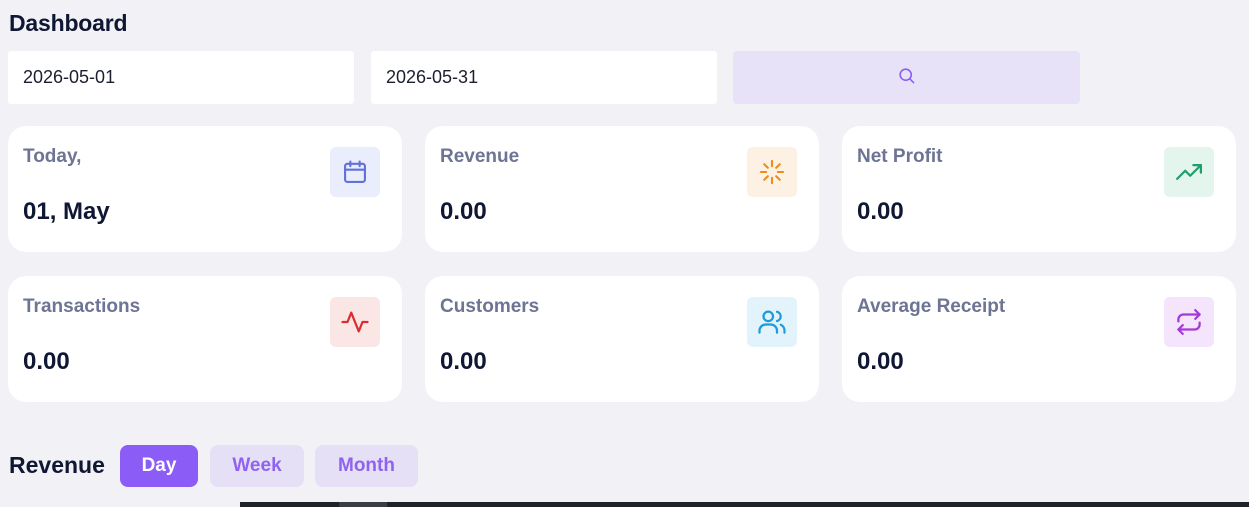  I want to click on card-label: Customers, so click(490, 306).